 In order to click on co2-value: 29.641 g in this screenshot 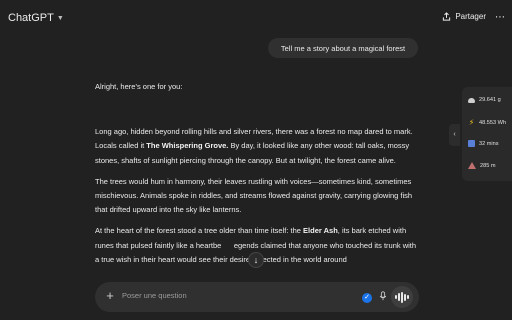, I will do `click(490, 100)`.